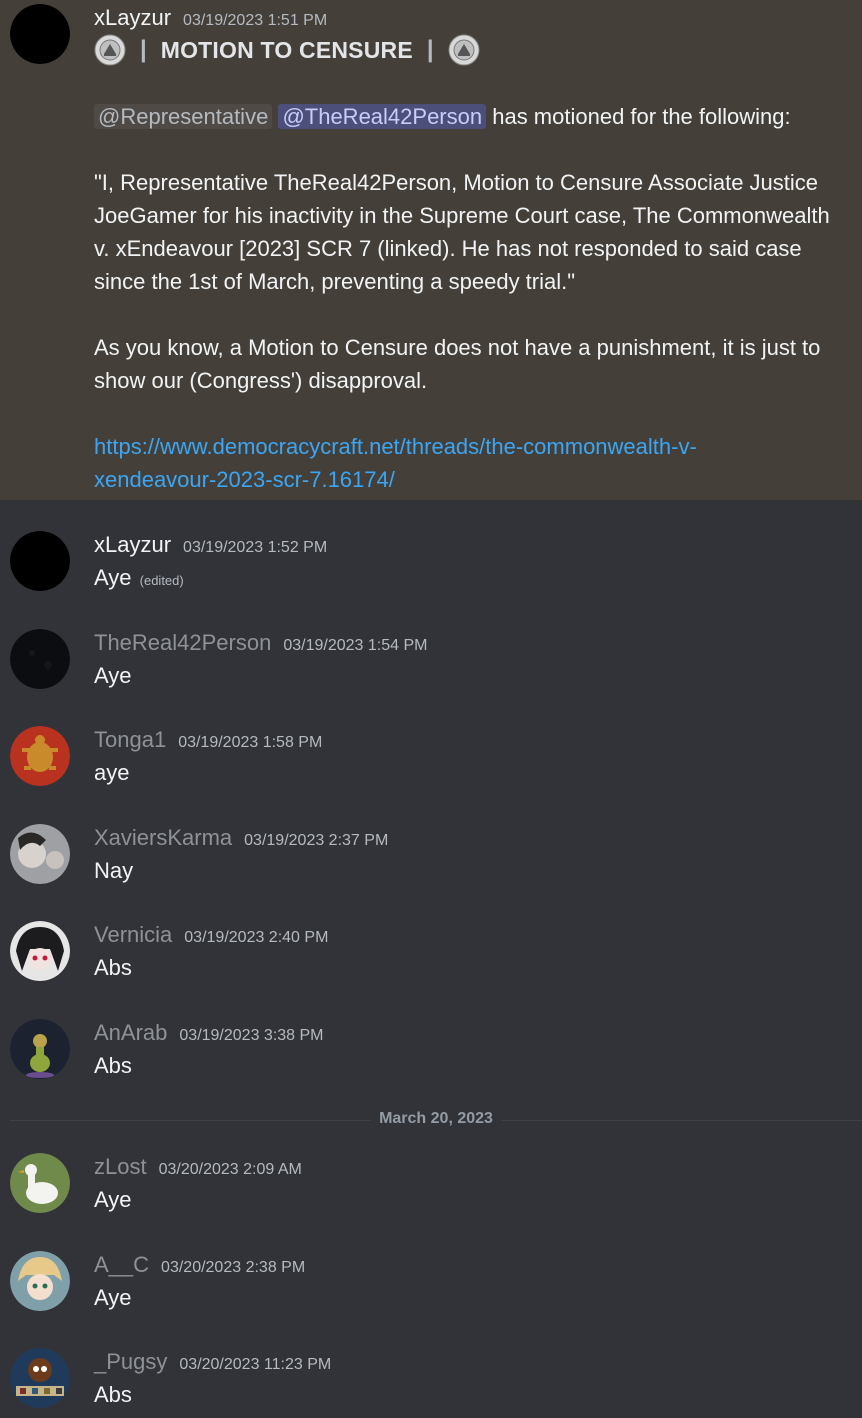 This screenshot has width=862, height=1418. I want to click on dark-texture-avatar, so click(40, 659).